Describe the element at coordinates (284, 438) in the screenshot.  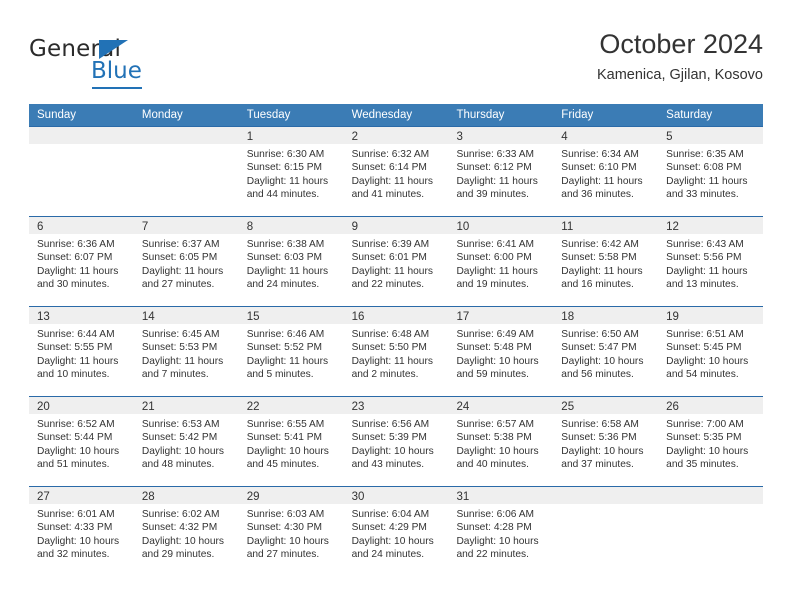
I see `sunset-text: Sunset: 5:41 PM` at that location.